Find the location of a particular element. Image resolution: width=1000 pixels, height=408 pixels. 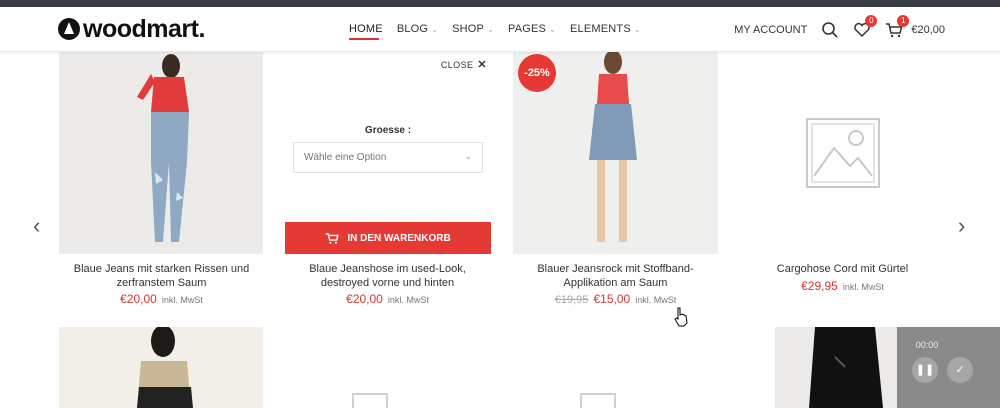

logo-text: woodmart. is located at coordinates (144, 29).